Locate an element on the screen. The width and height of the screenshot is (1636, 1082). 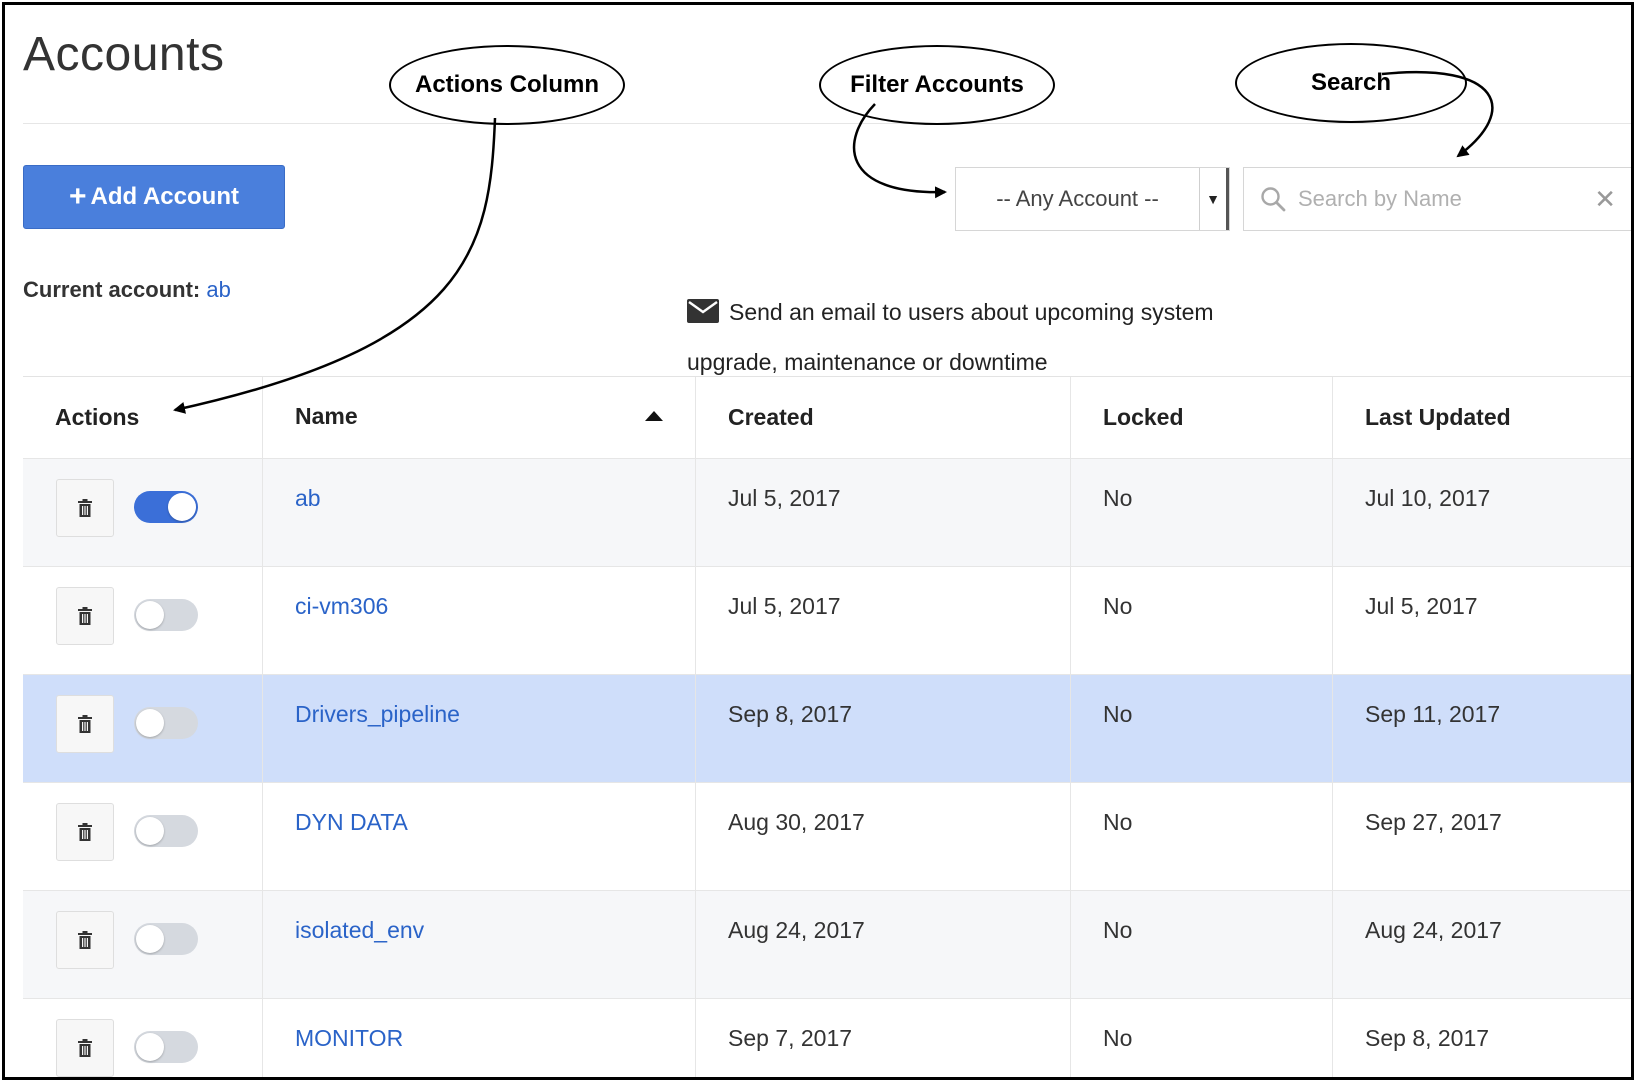
search-icon is located at coordinates (1273, 199).